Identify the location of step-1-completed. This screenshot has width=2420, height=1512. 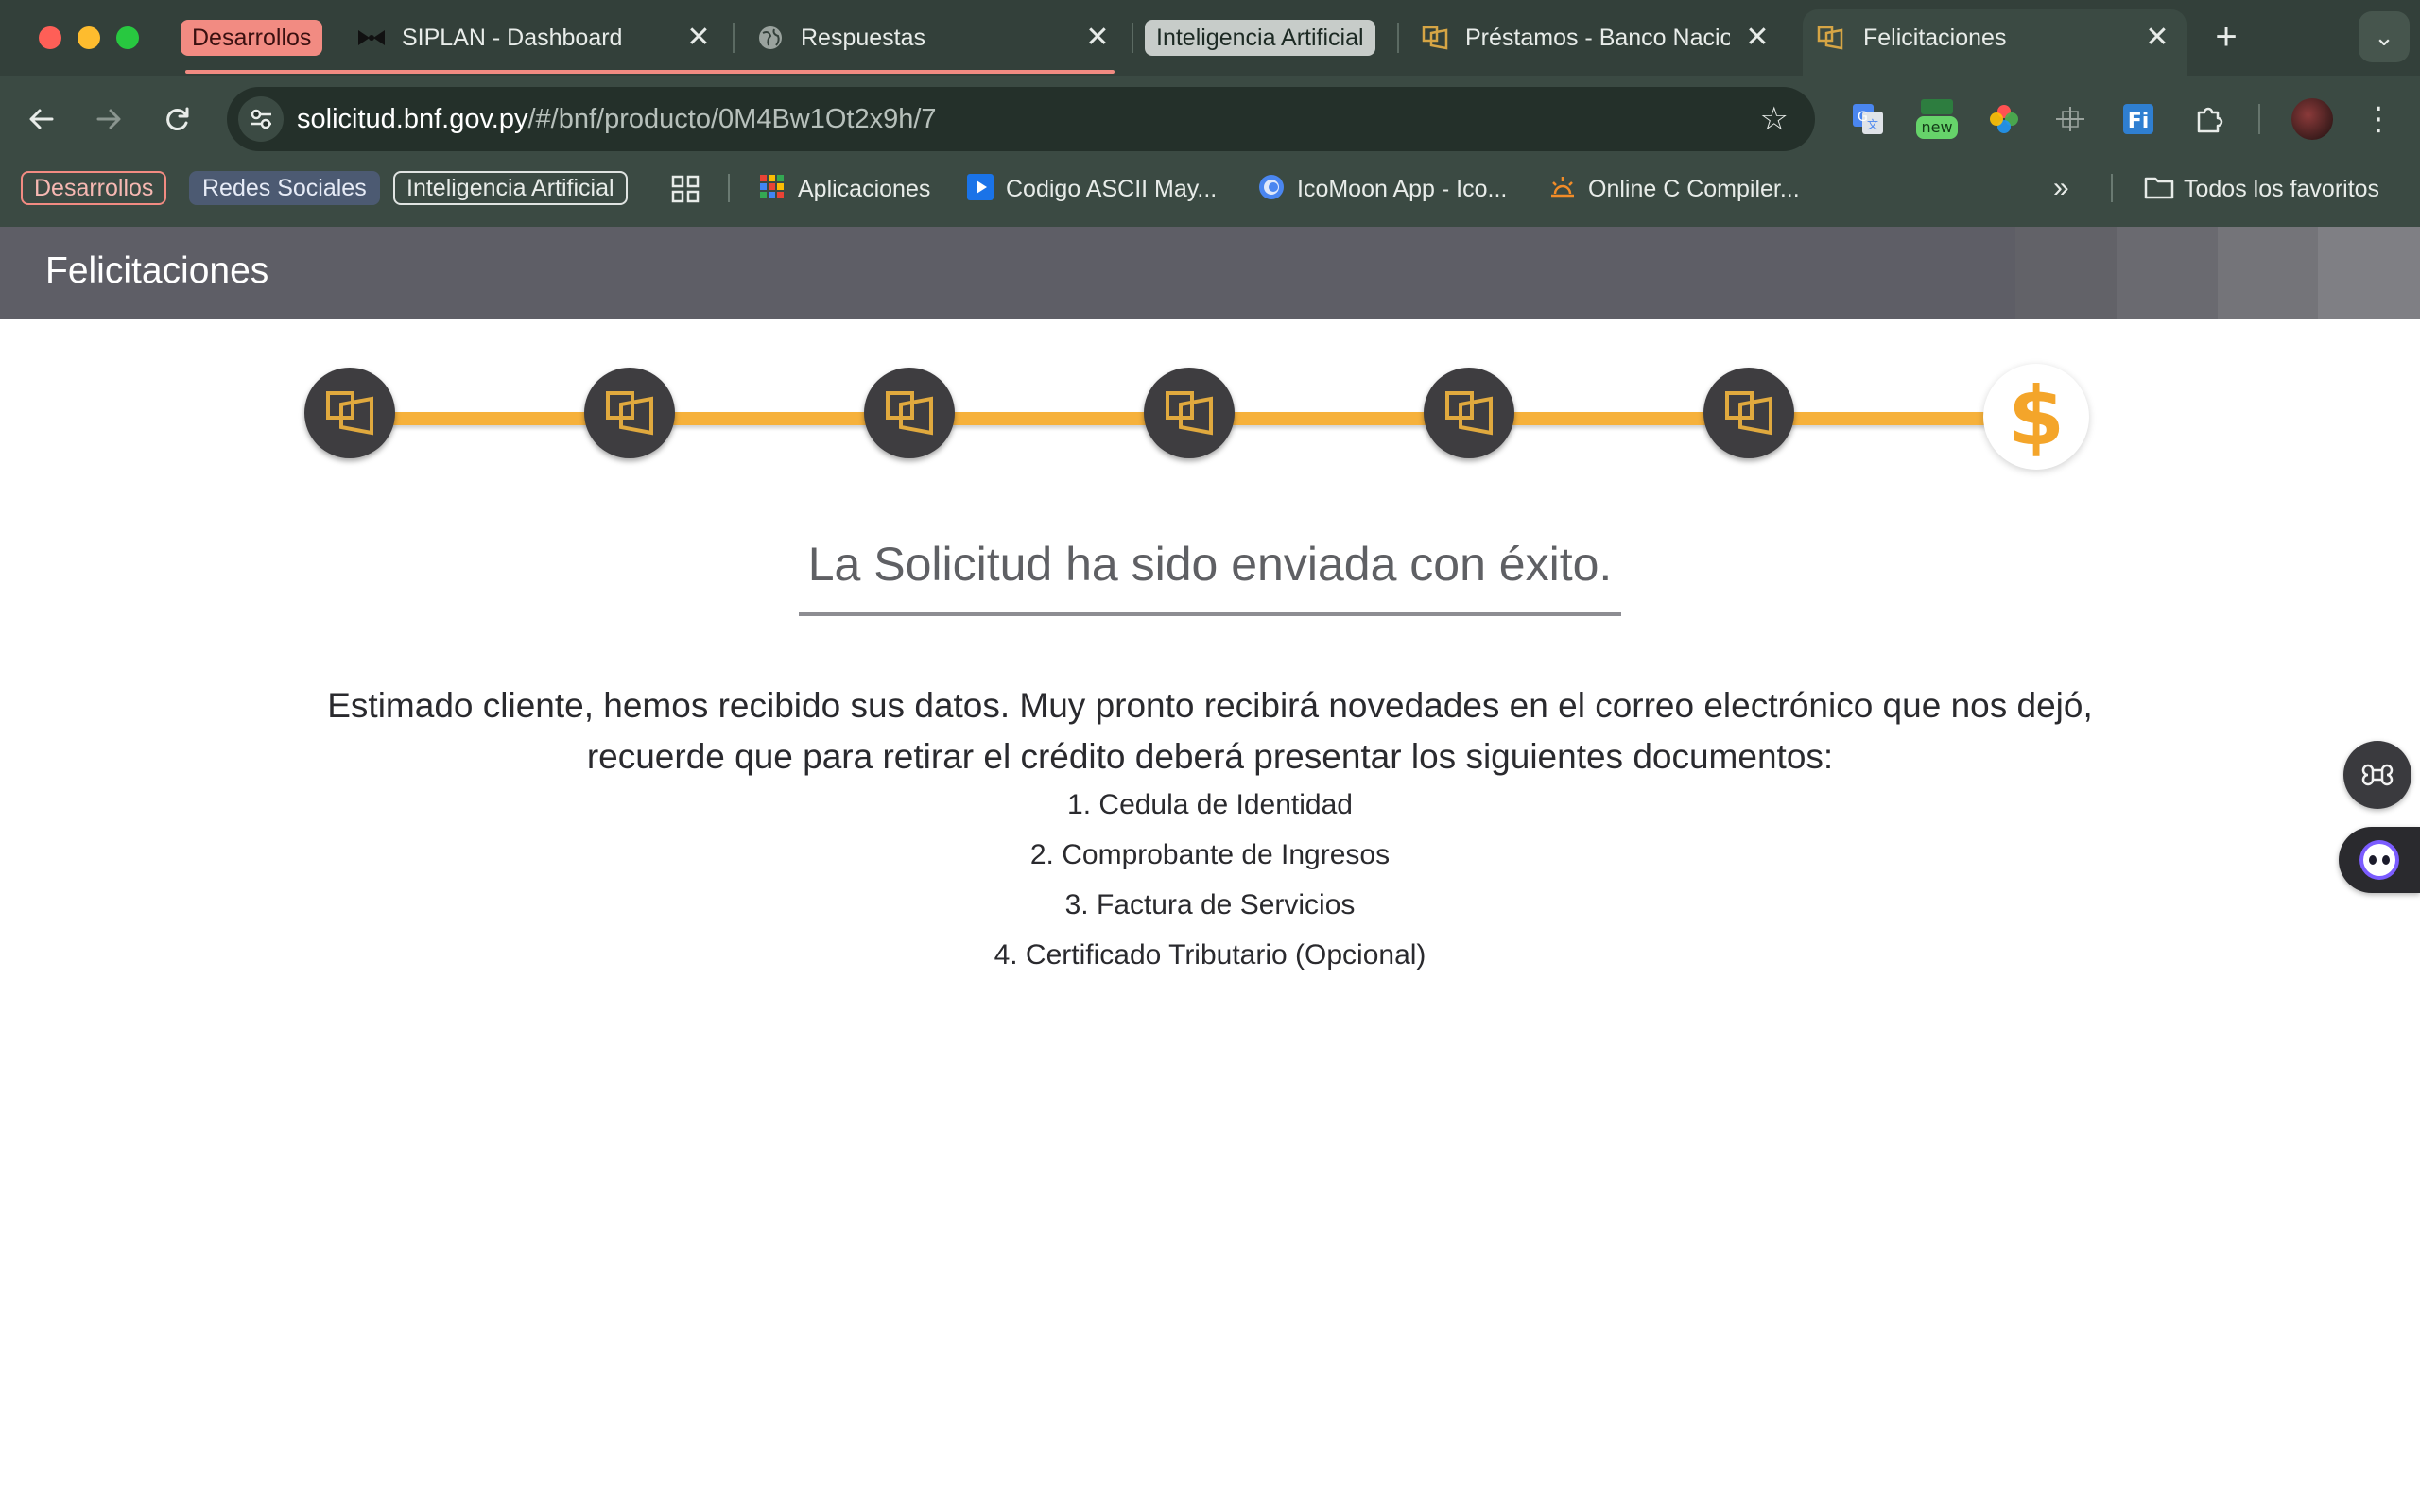
(350, 413).